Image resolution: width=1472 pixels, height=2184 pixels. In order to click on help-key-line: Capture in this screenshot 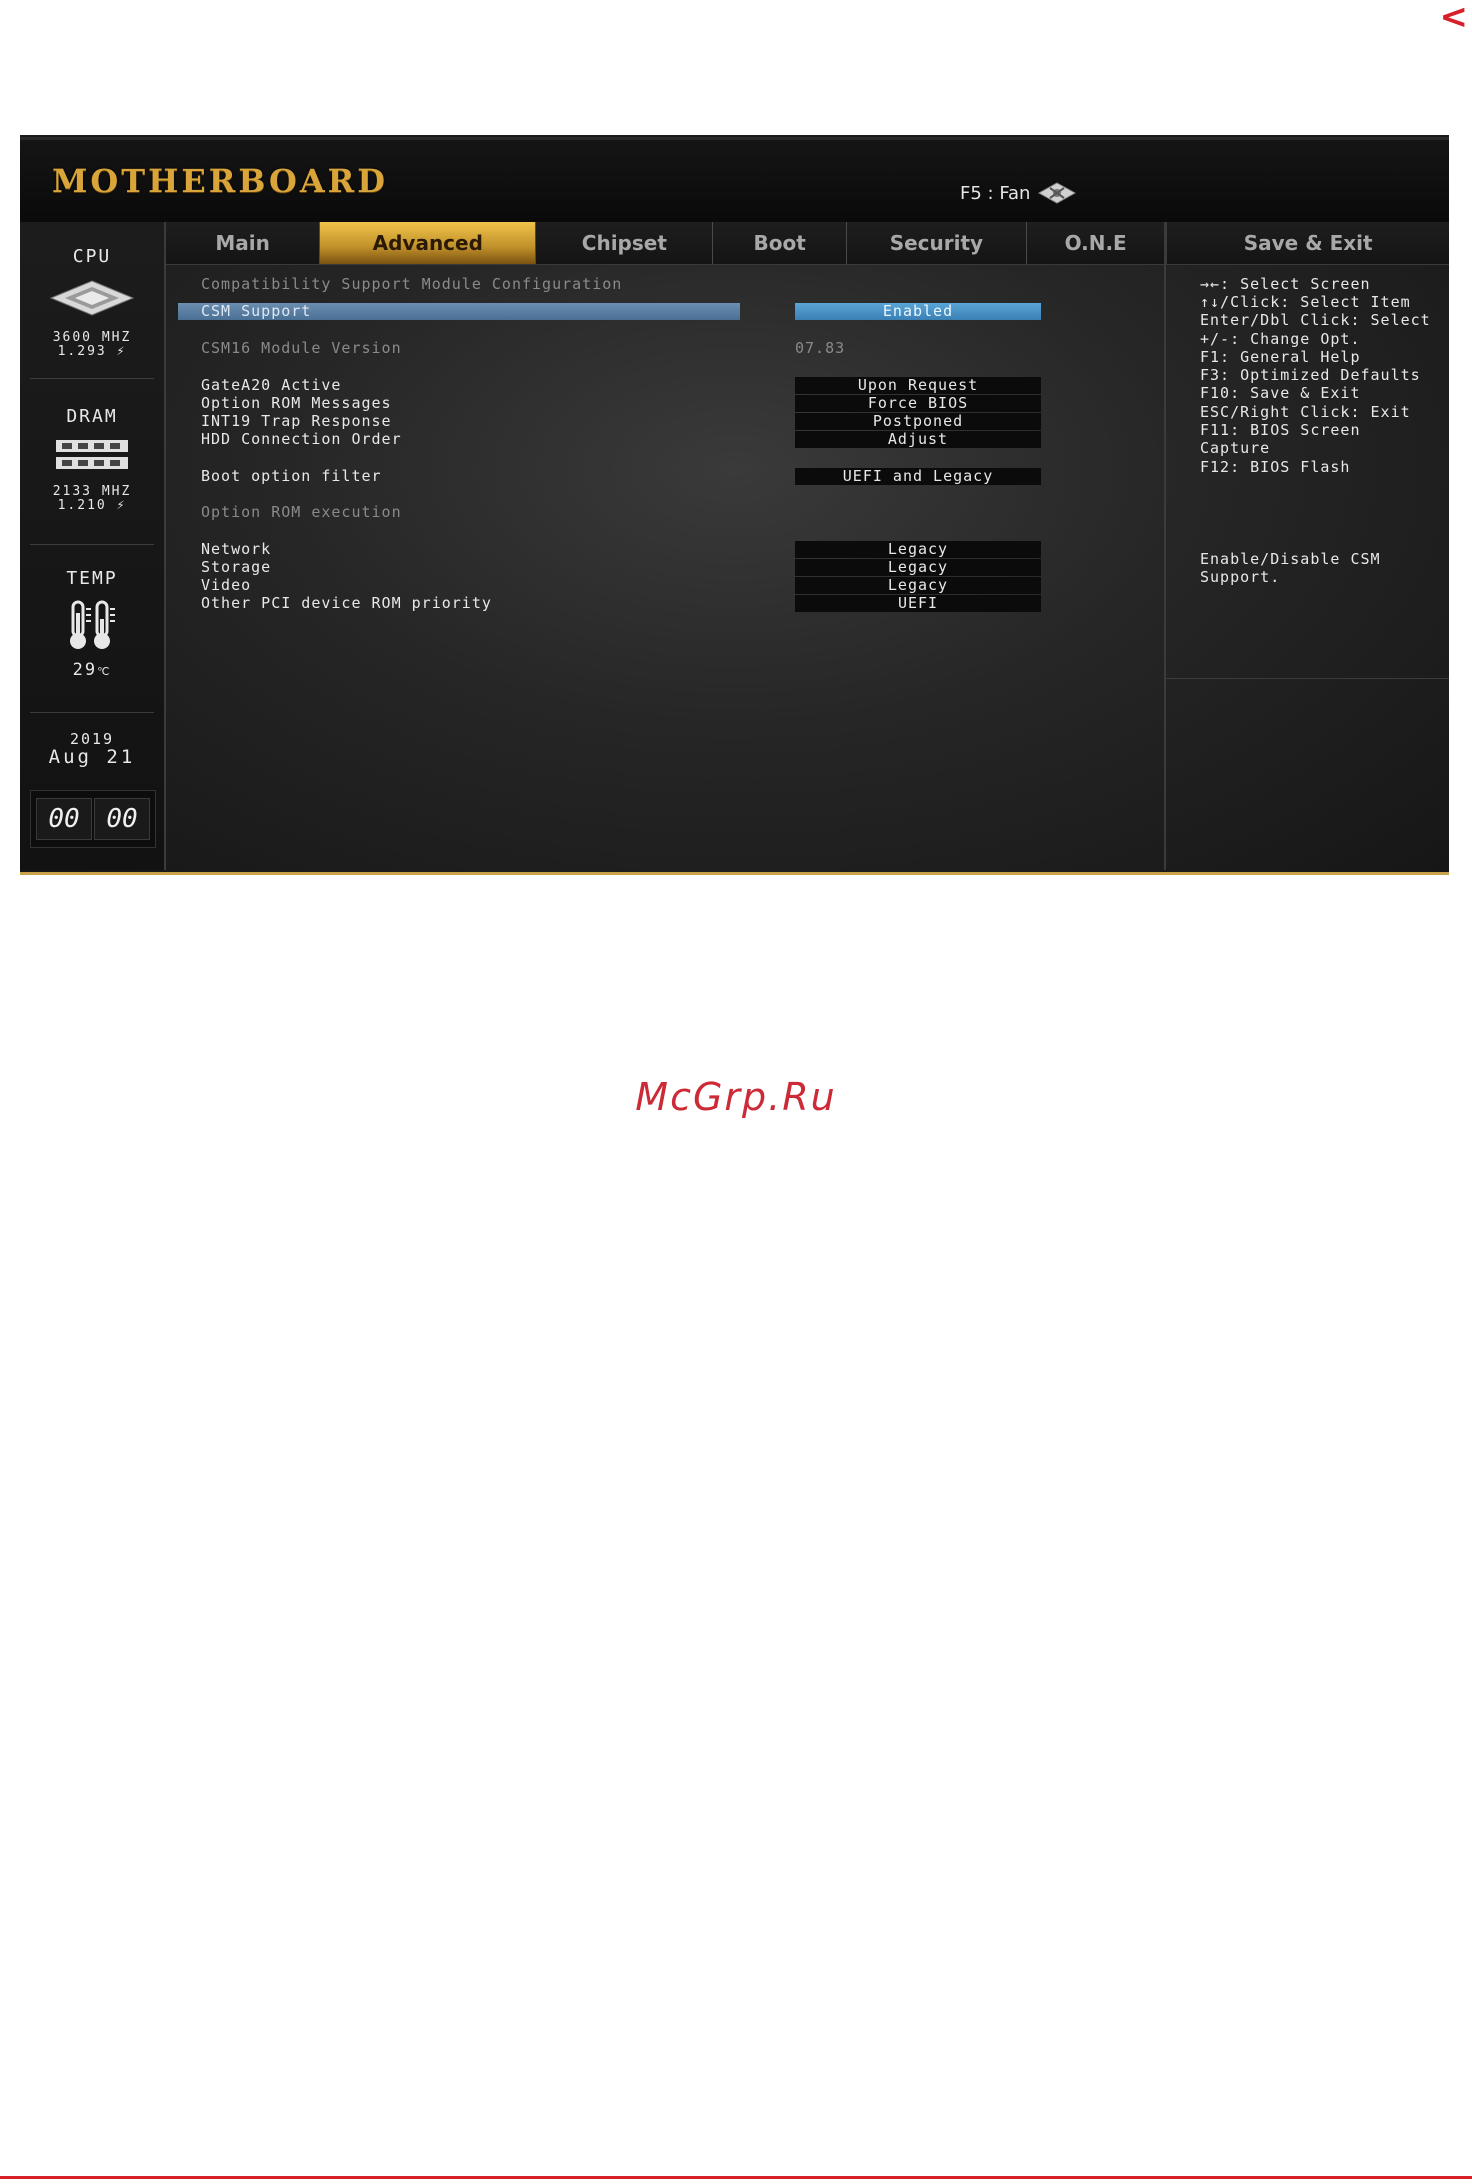, I will do `click(1235, 448)`.